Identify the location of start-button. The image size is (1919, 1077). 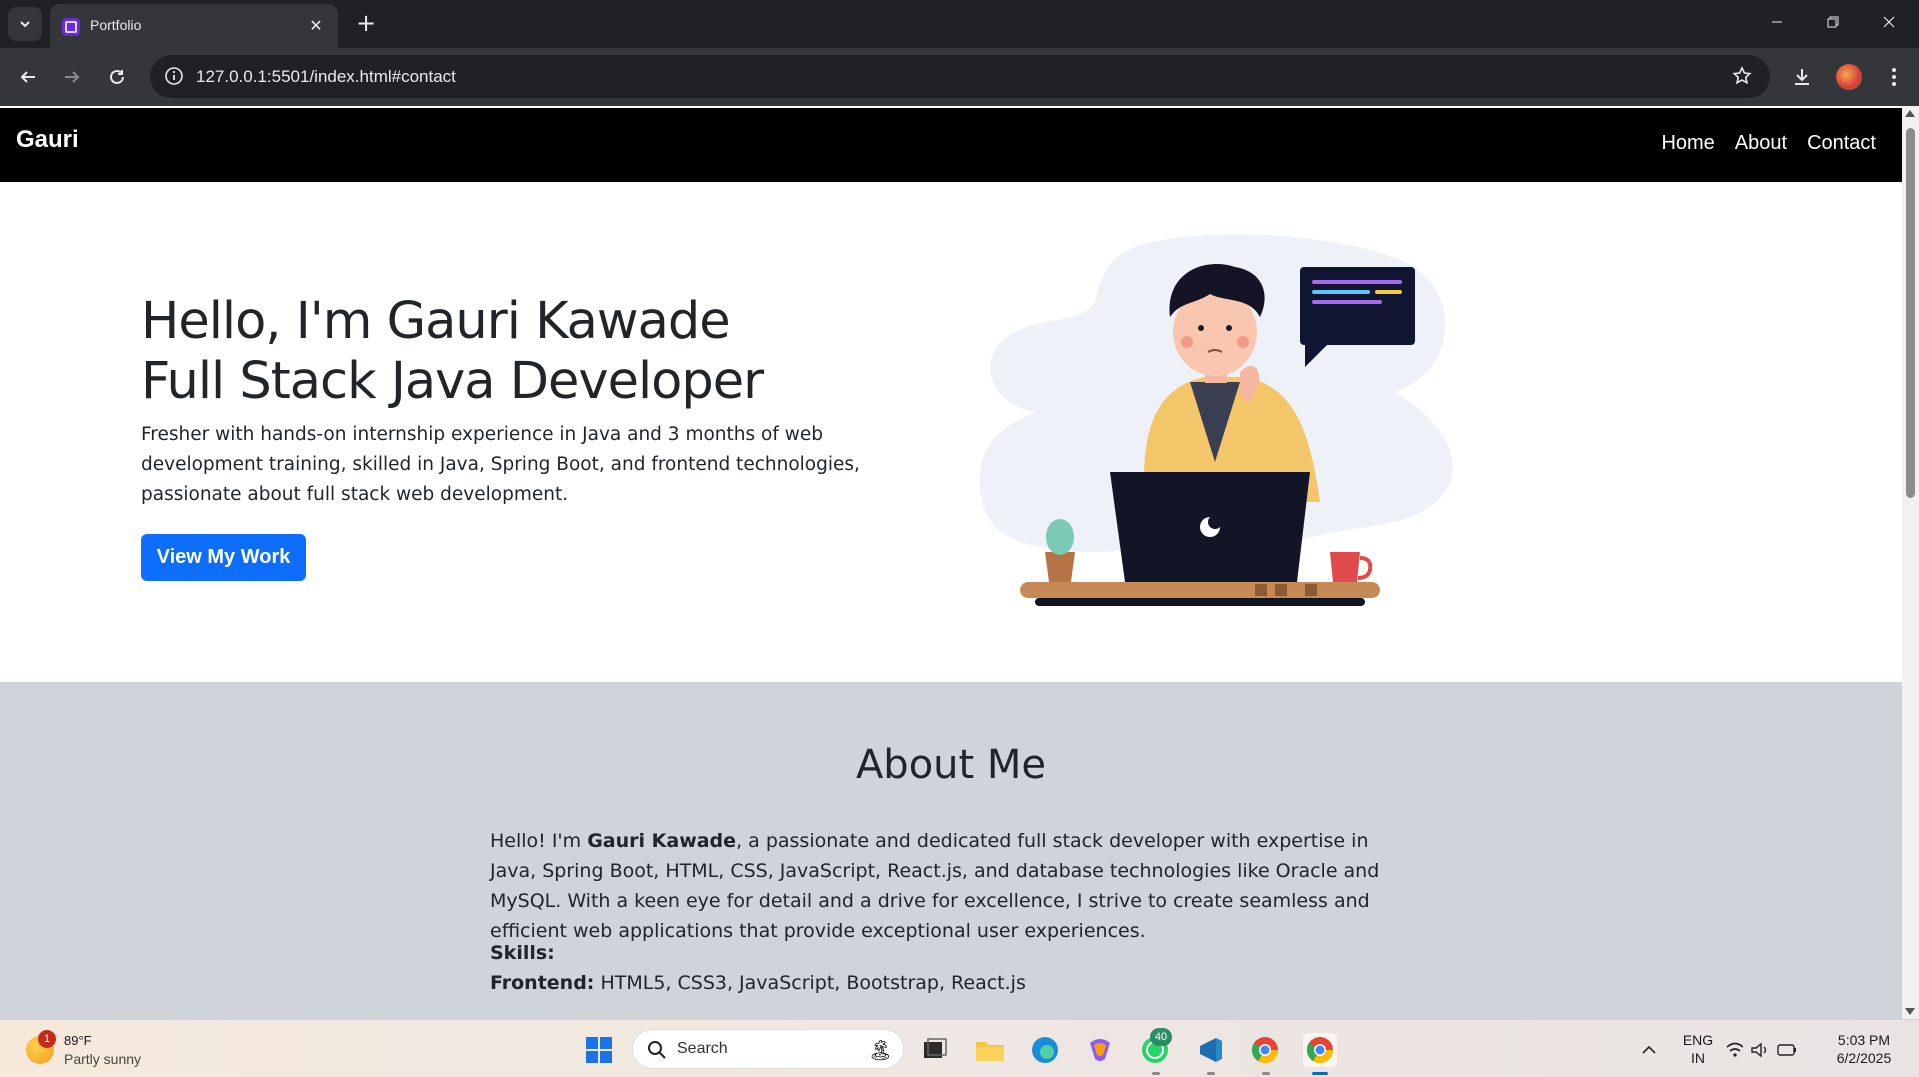
(599, 1050).